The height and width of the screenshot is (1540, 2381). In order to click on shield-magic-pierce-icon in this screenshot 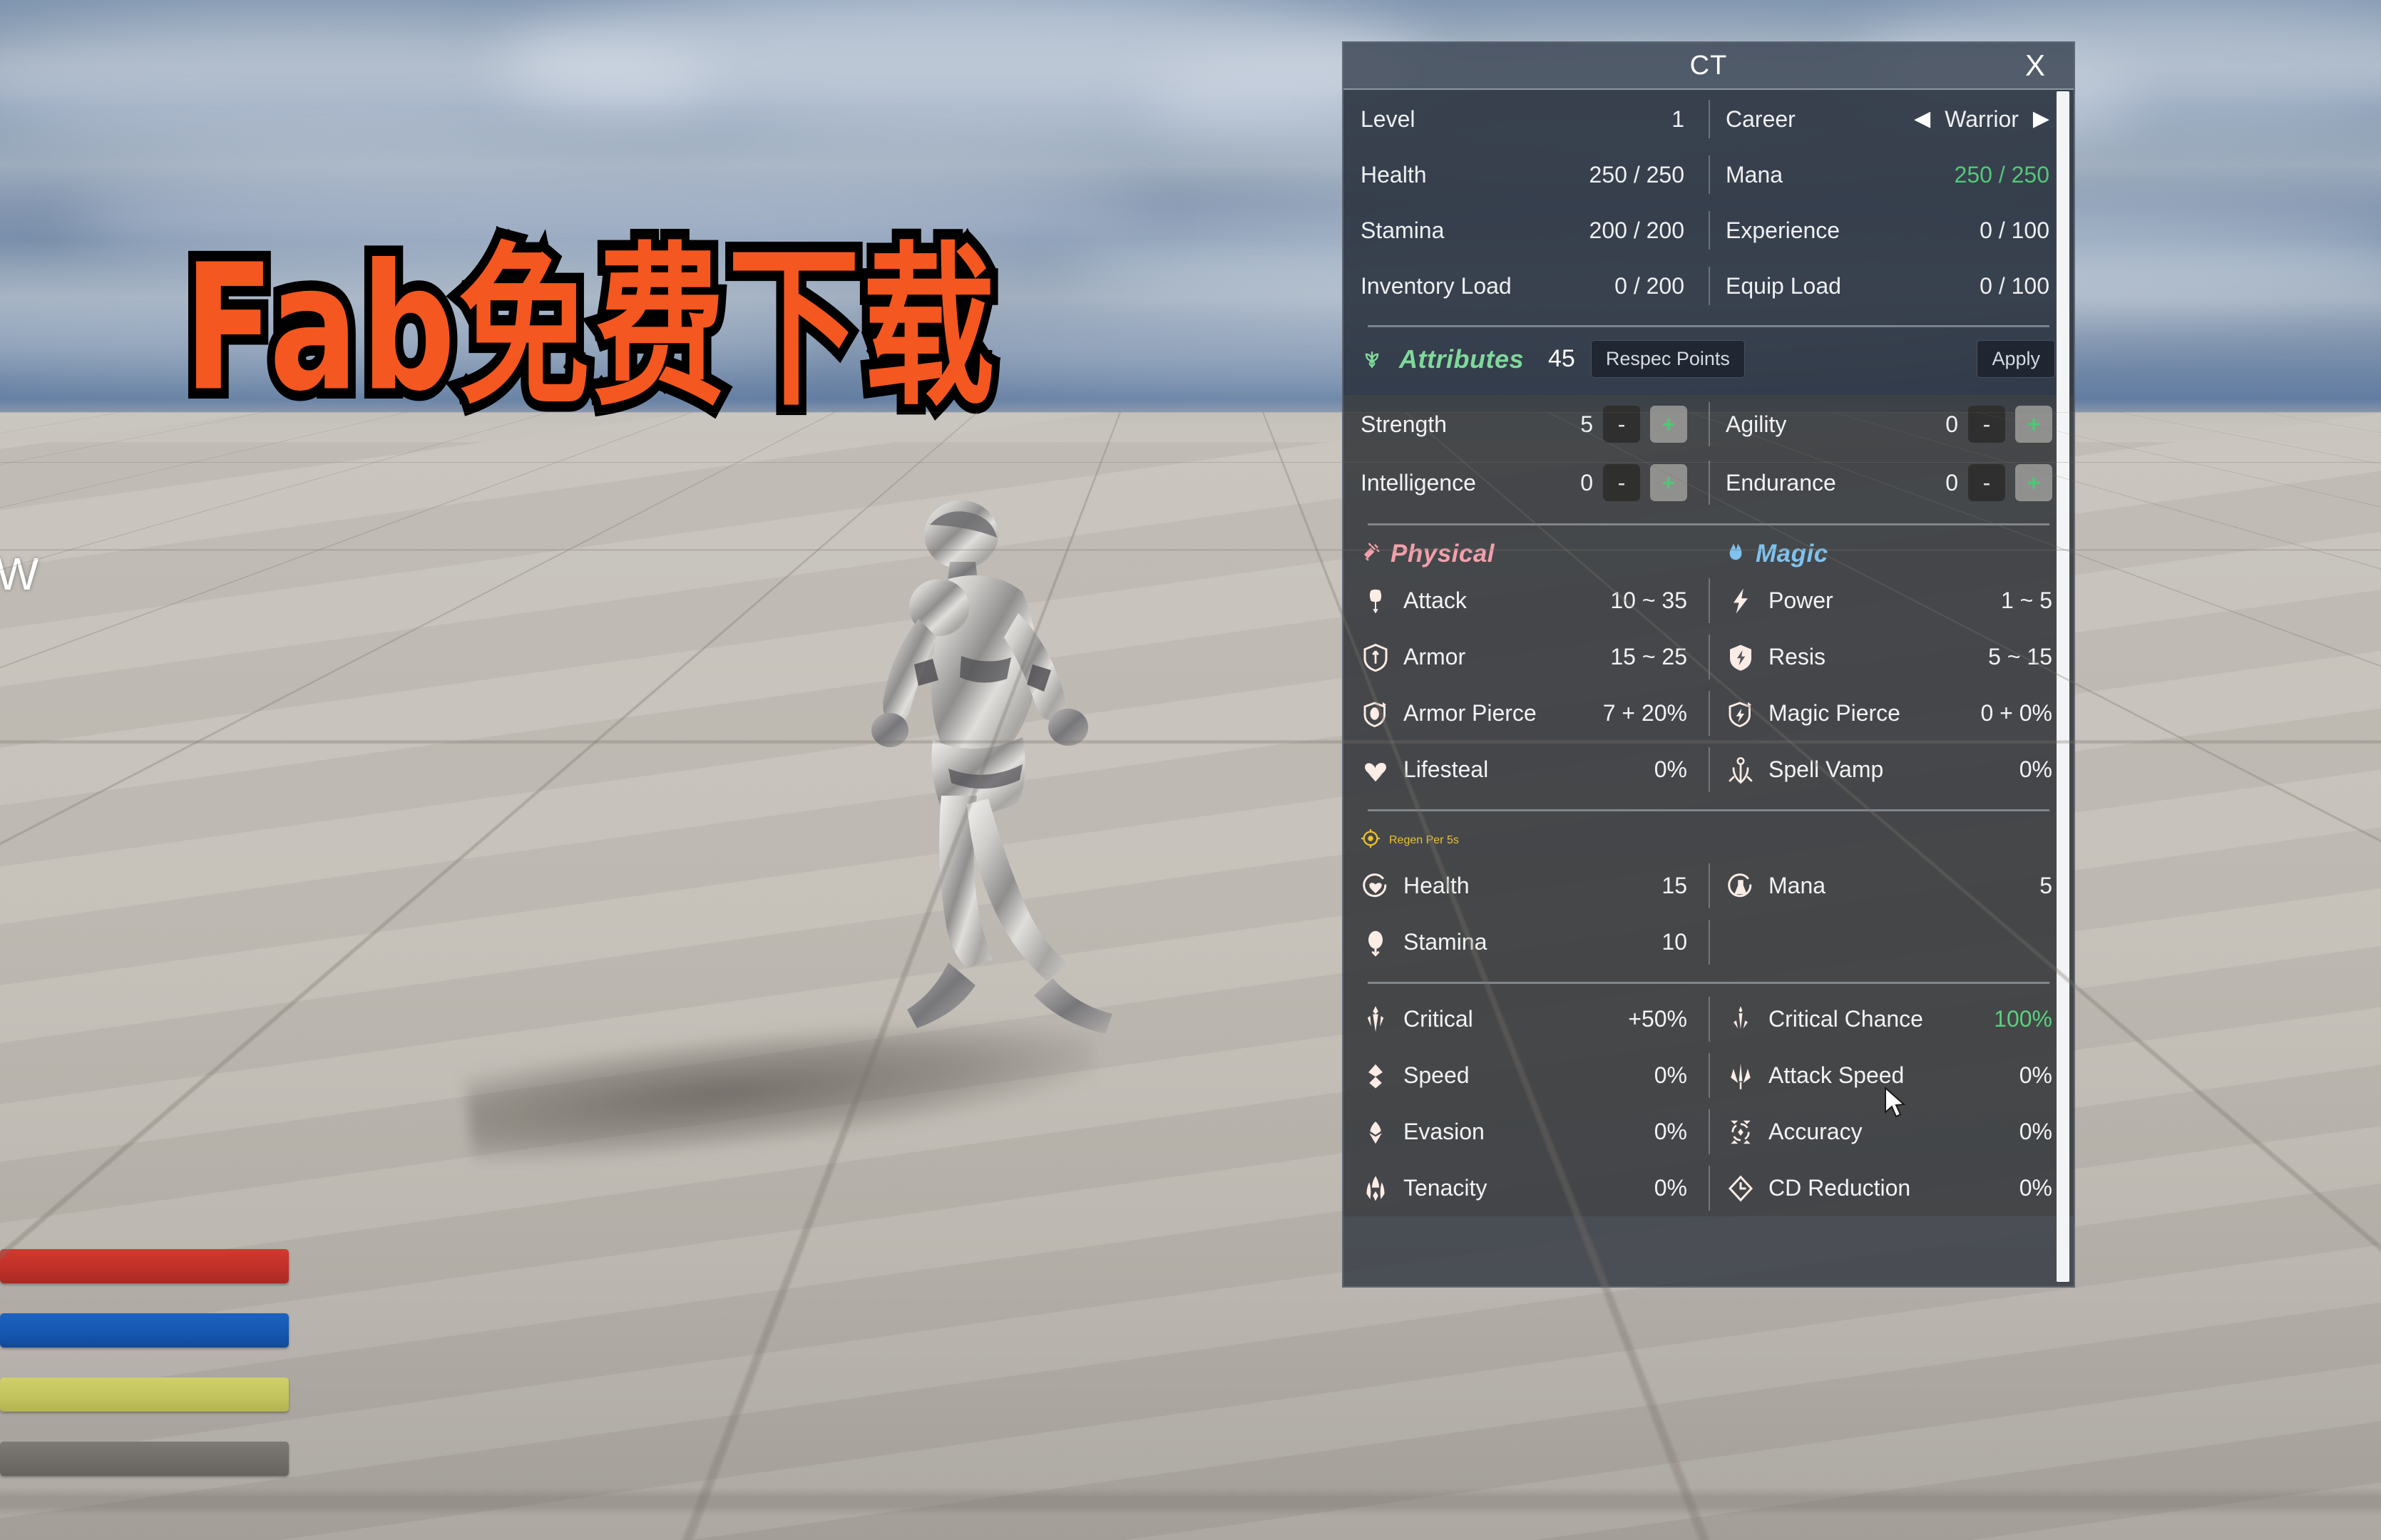, I will do `click(1741, 714)`.